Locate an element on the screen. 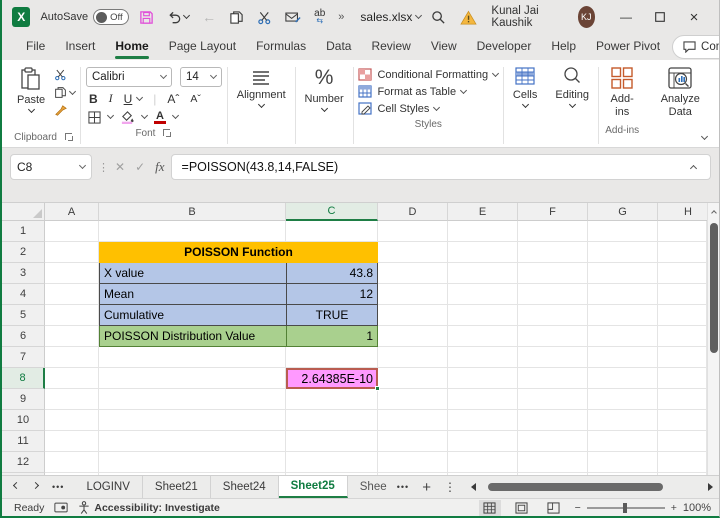 Image resolution: width=720 pixels, height=518 pixels. active-cell-C8: 2.64385E-10 is located at coordinates (333, 379).